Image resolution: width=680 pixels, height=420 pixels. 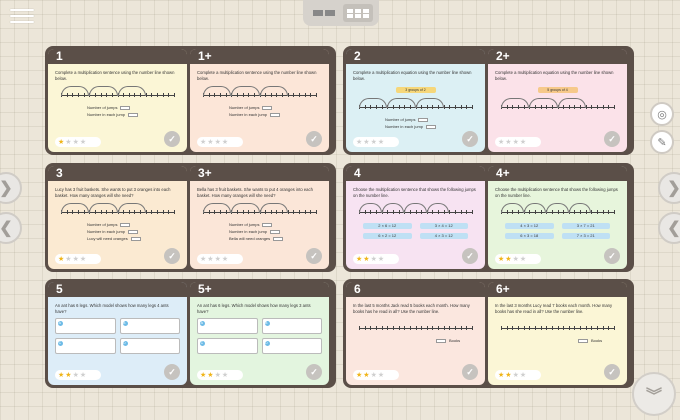 What do you see at coordinates (324, 13) in the screenshot?
I see `two-column-view-button` at bounding box center [324, 13].